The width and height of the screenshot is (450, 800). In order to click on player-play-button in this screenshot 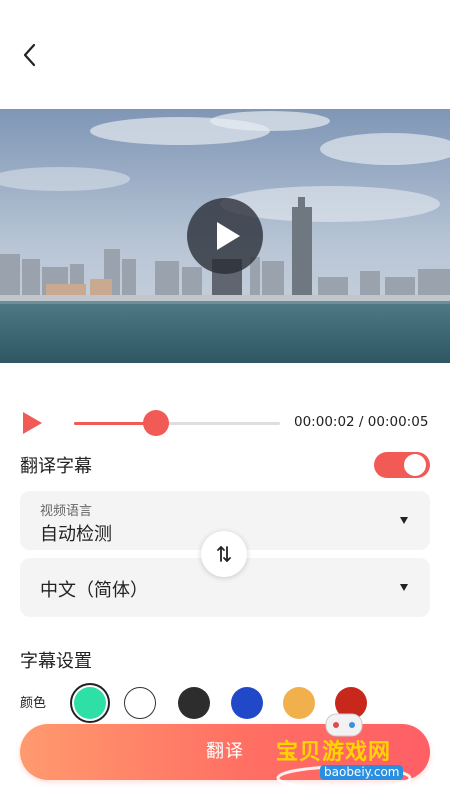, I will do `click(33, 423)`.